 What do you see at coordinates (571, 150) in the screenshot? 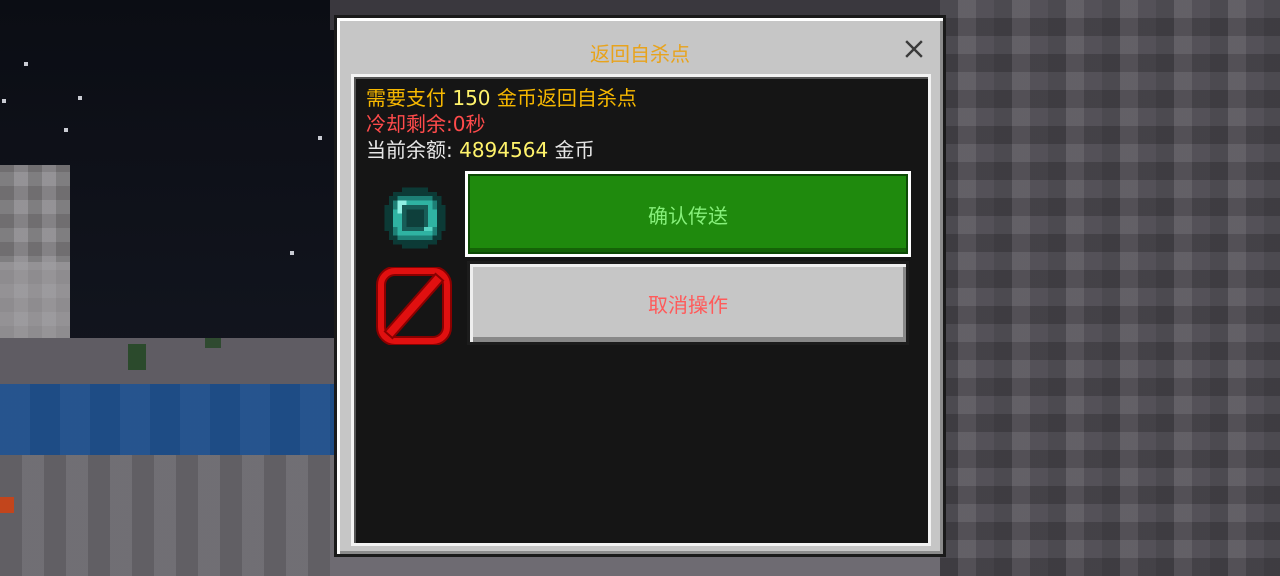
I see `balance-suffix: 金币` at bounding box center [571, 150].